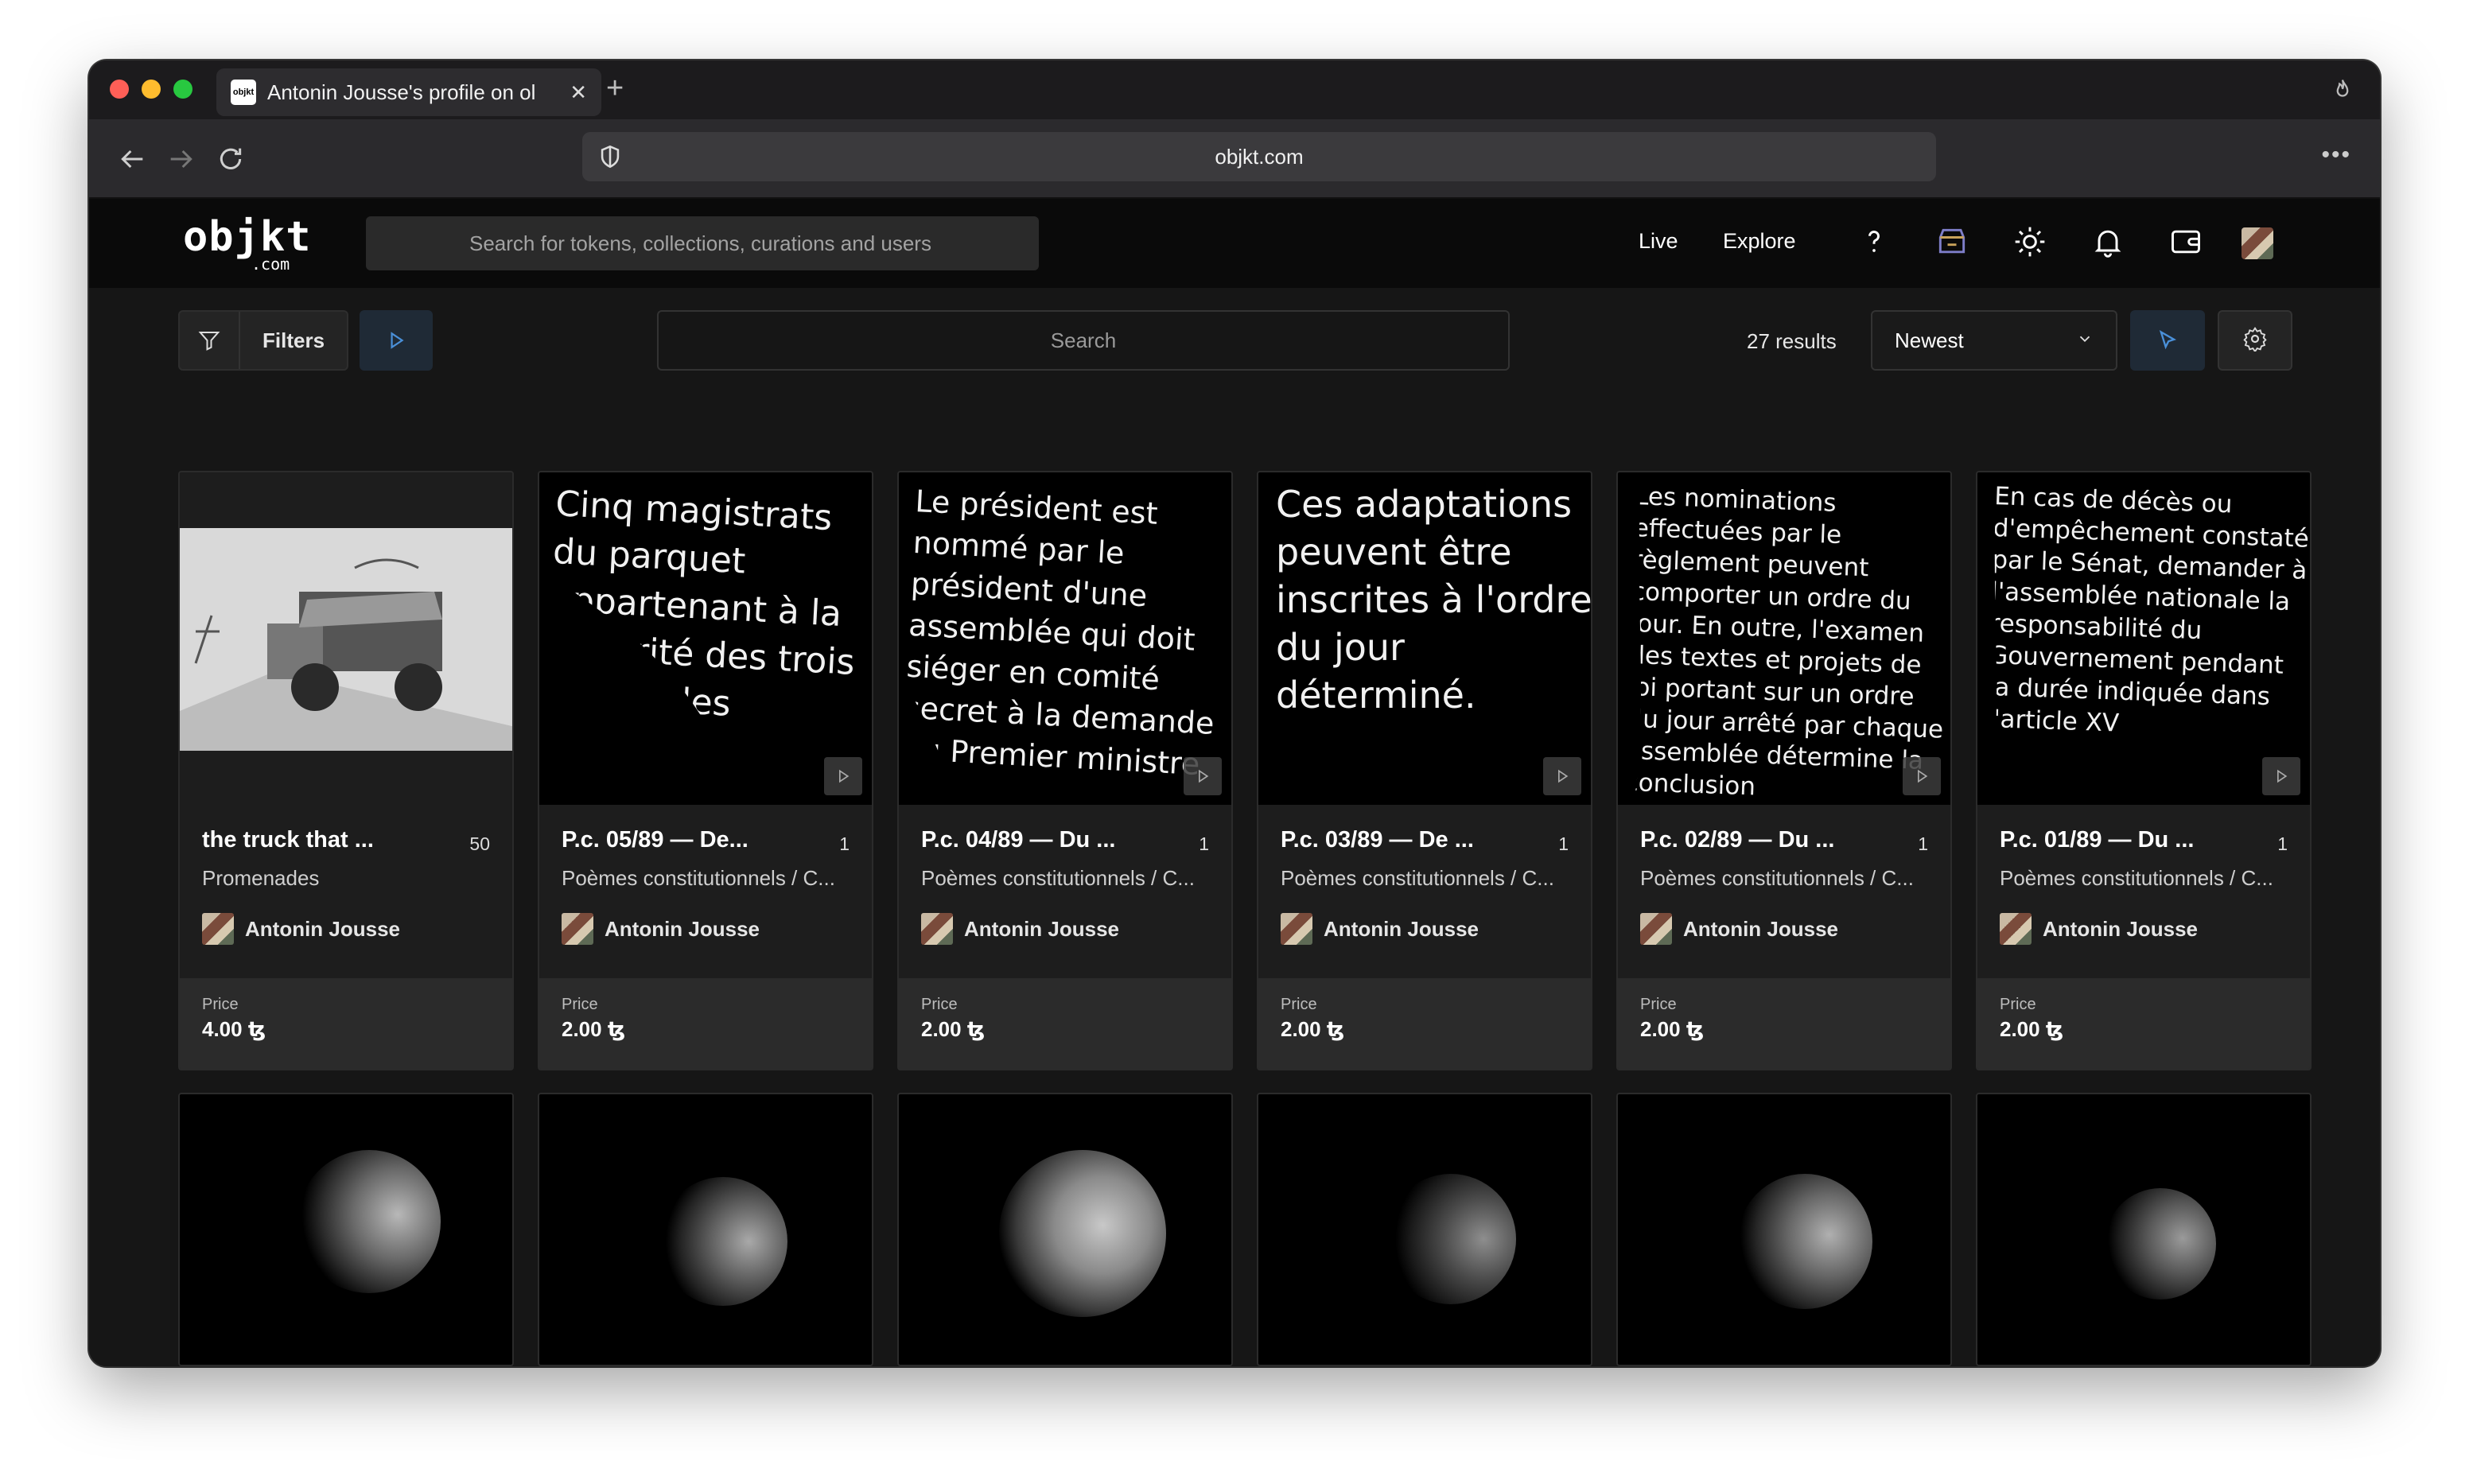  What do you see at coordinates (231, 161) in the screenshot?
I see `reload-icon` at bounding box center [231, 161].